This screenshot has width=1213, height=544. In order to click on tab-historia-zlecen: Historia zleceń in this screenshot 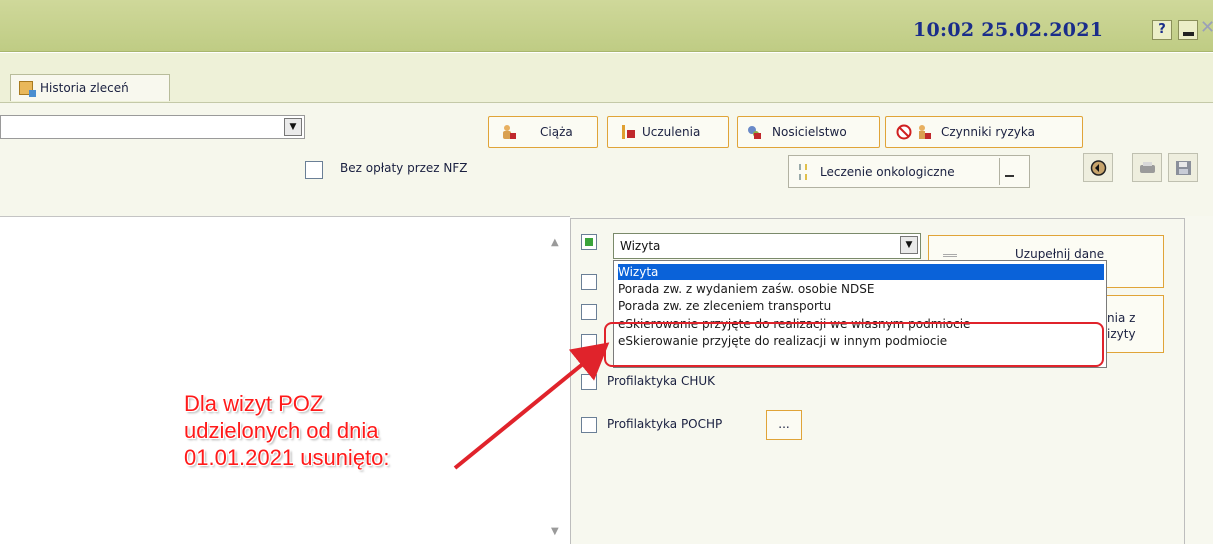, I will do `click(90, 87)`.